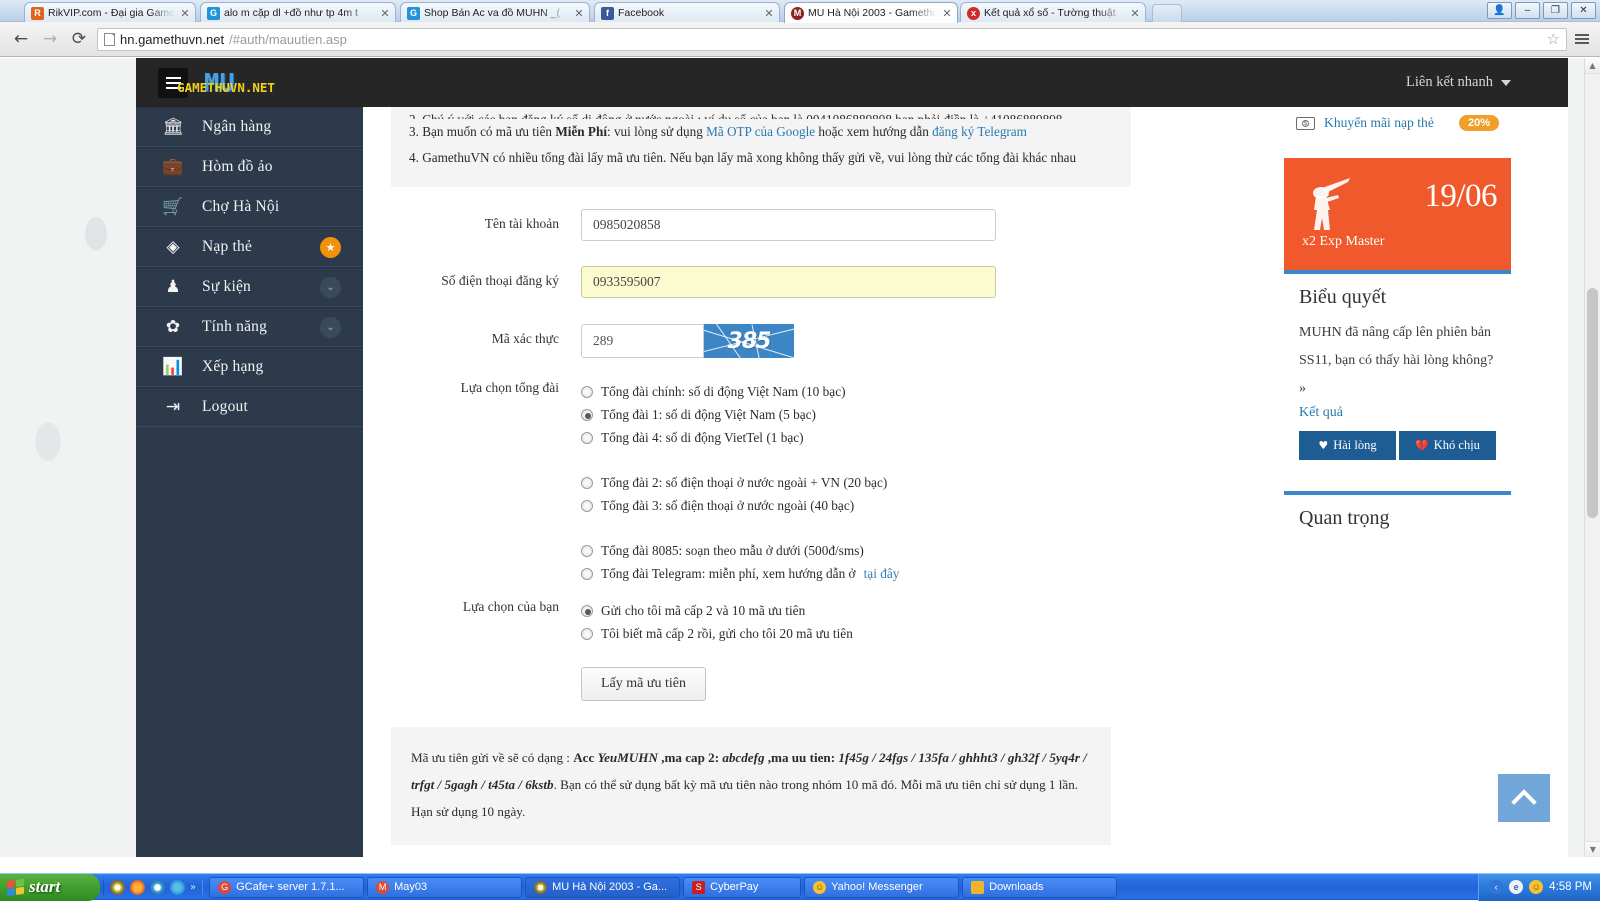 The image size is (1600, 901). I want to click on show-hidden-icons-icon: ‹, so click(1496, 887).